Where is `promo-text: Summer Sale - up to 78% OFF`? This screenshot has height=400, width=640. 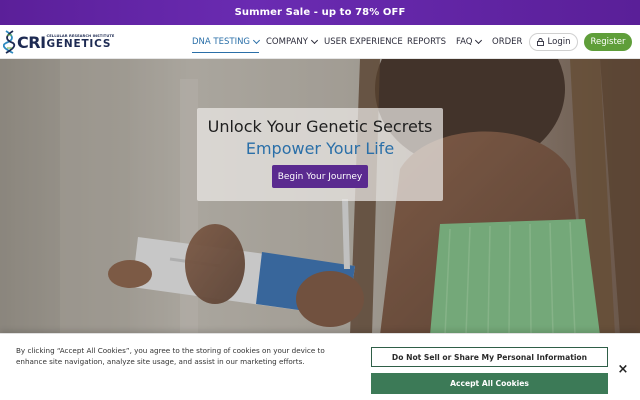
promo-text: Summer Sale - up to 78% OFF is located at coordinates (320, 12).